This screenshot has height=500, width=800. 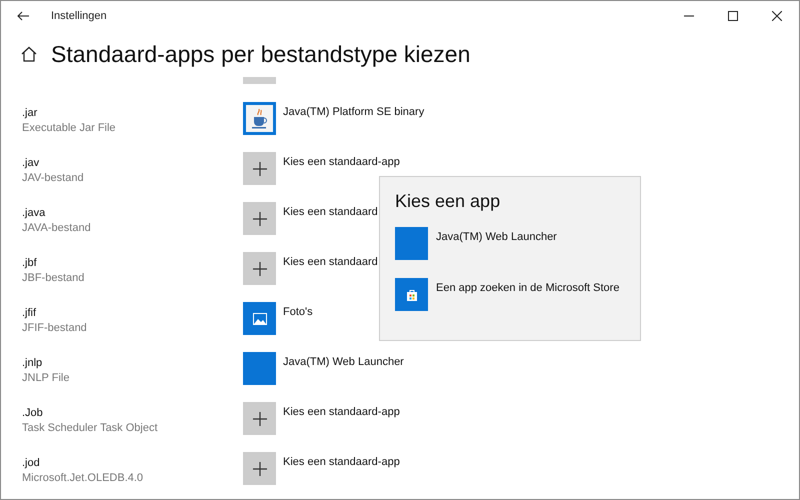 I want to click on file-type-description: JAVA-bestand, so click(x=57, y=228).